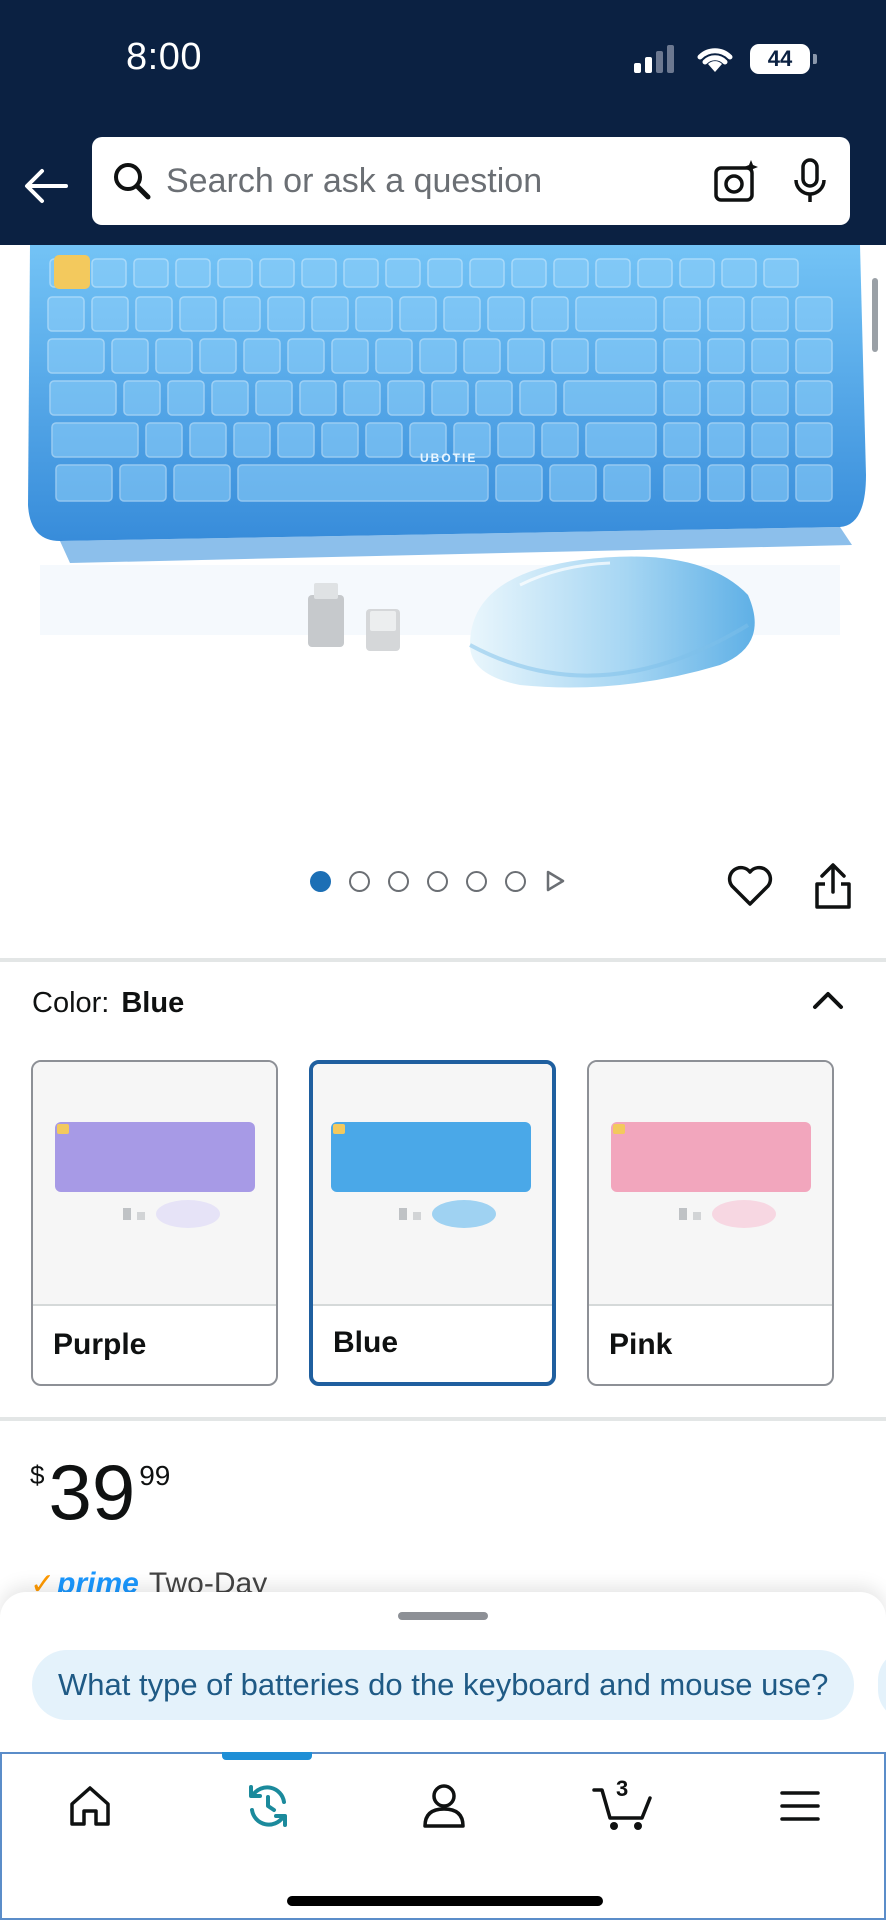 This screenshot has height=1920, width=886. What do you see at coordinates (715, 60) in the screenshot?
I see `wifi-icon` at bounding box center [715, 60].